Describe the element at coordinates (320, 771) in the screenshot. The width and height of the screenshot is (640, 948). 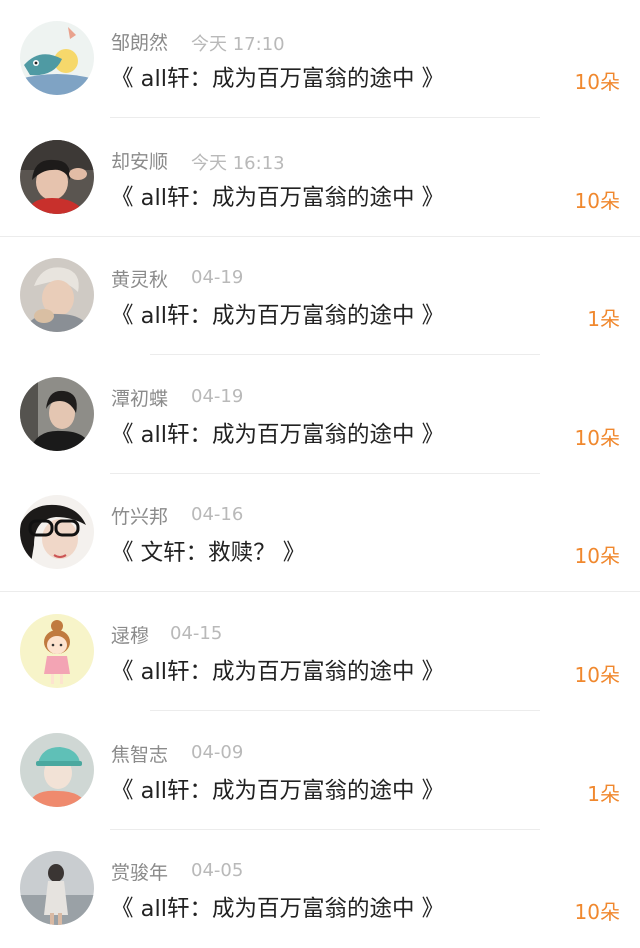
I see `list-item: 焦智志 04-09 《 all轩：成为百万富翁的途中 》 1朵` at that location.